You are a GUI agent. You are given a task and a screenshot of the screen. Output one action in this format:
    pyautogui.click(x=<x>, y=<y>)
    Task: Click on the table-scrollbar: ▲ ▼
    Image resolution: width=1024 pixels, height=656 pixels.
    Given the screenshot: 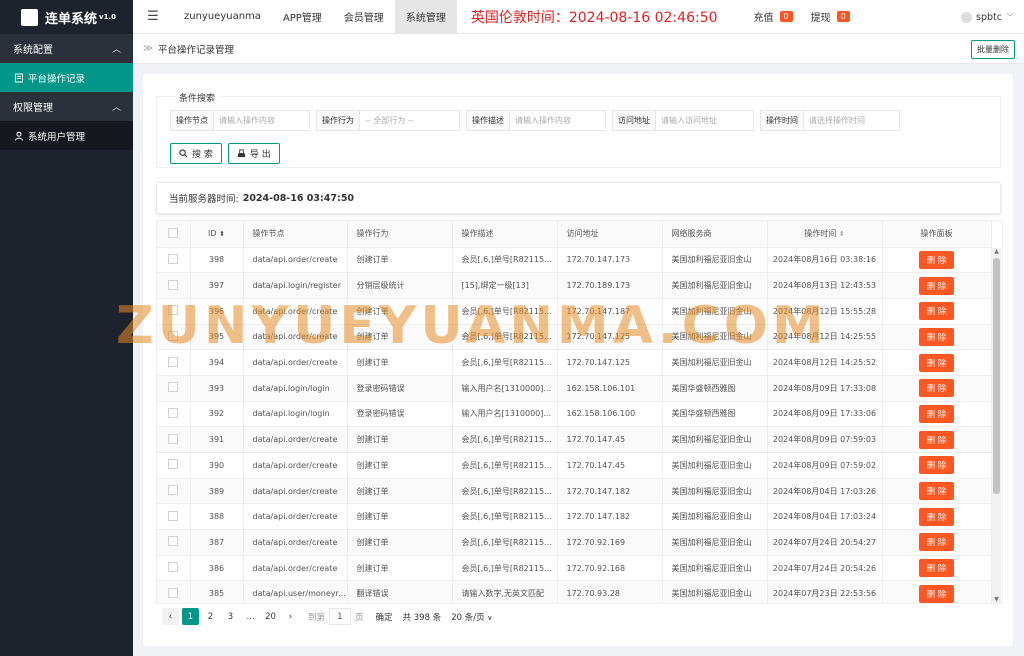 What is the action you would take?
    pyautogui.click(x=996, y=425)
    